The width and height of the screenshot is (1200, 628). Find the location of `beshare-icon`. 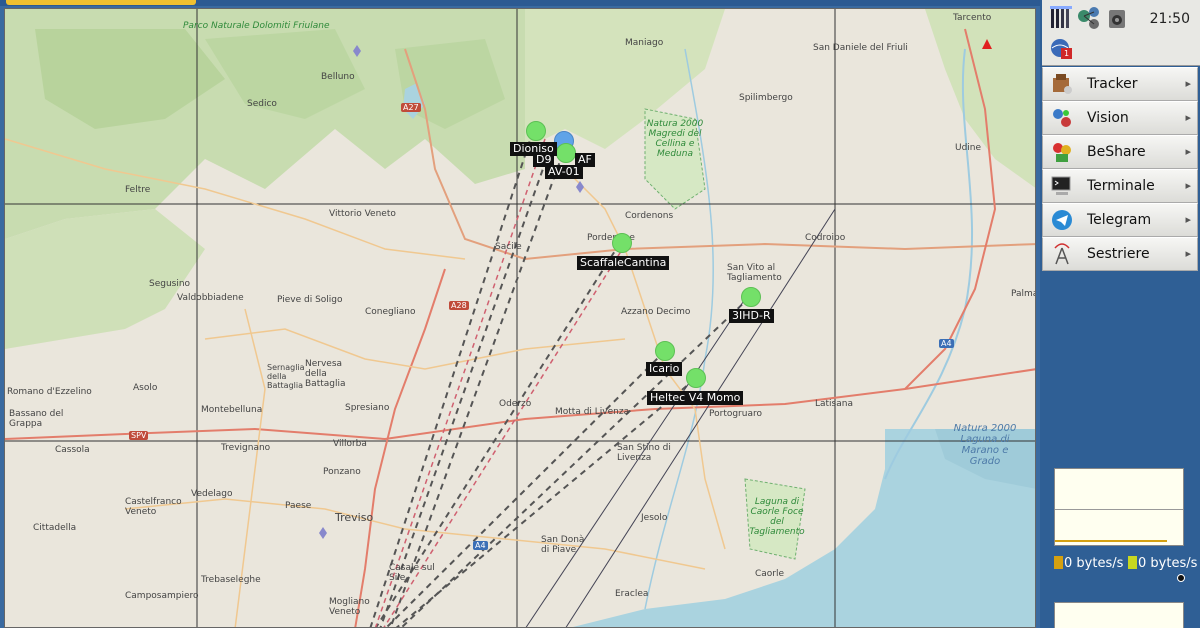

beshare-icon is located at coordinates (1062, 152).